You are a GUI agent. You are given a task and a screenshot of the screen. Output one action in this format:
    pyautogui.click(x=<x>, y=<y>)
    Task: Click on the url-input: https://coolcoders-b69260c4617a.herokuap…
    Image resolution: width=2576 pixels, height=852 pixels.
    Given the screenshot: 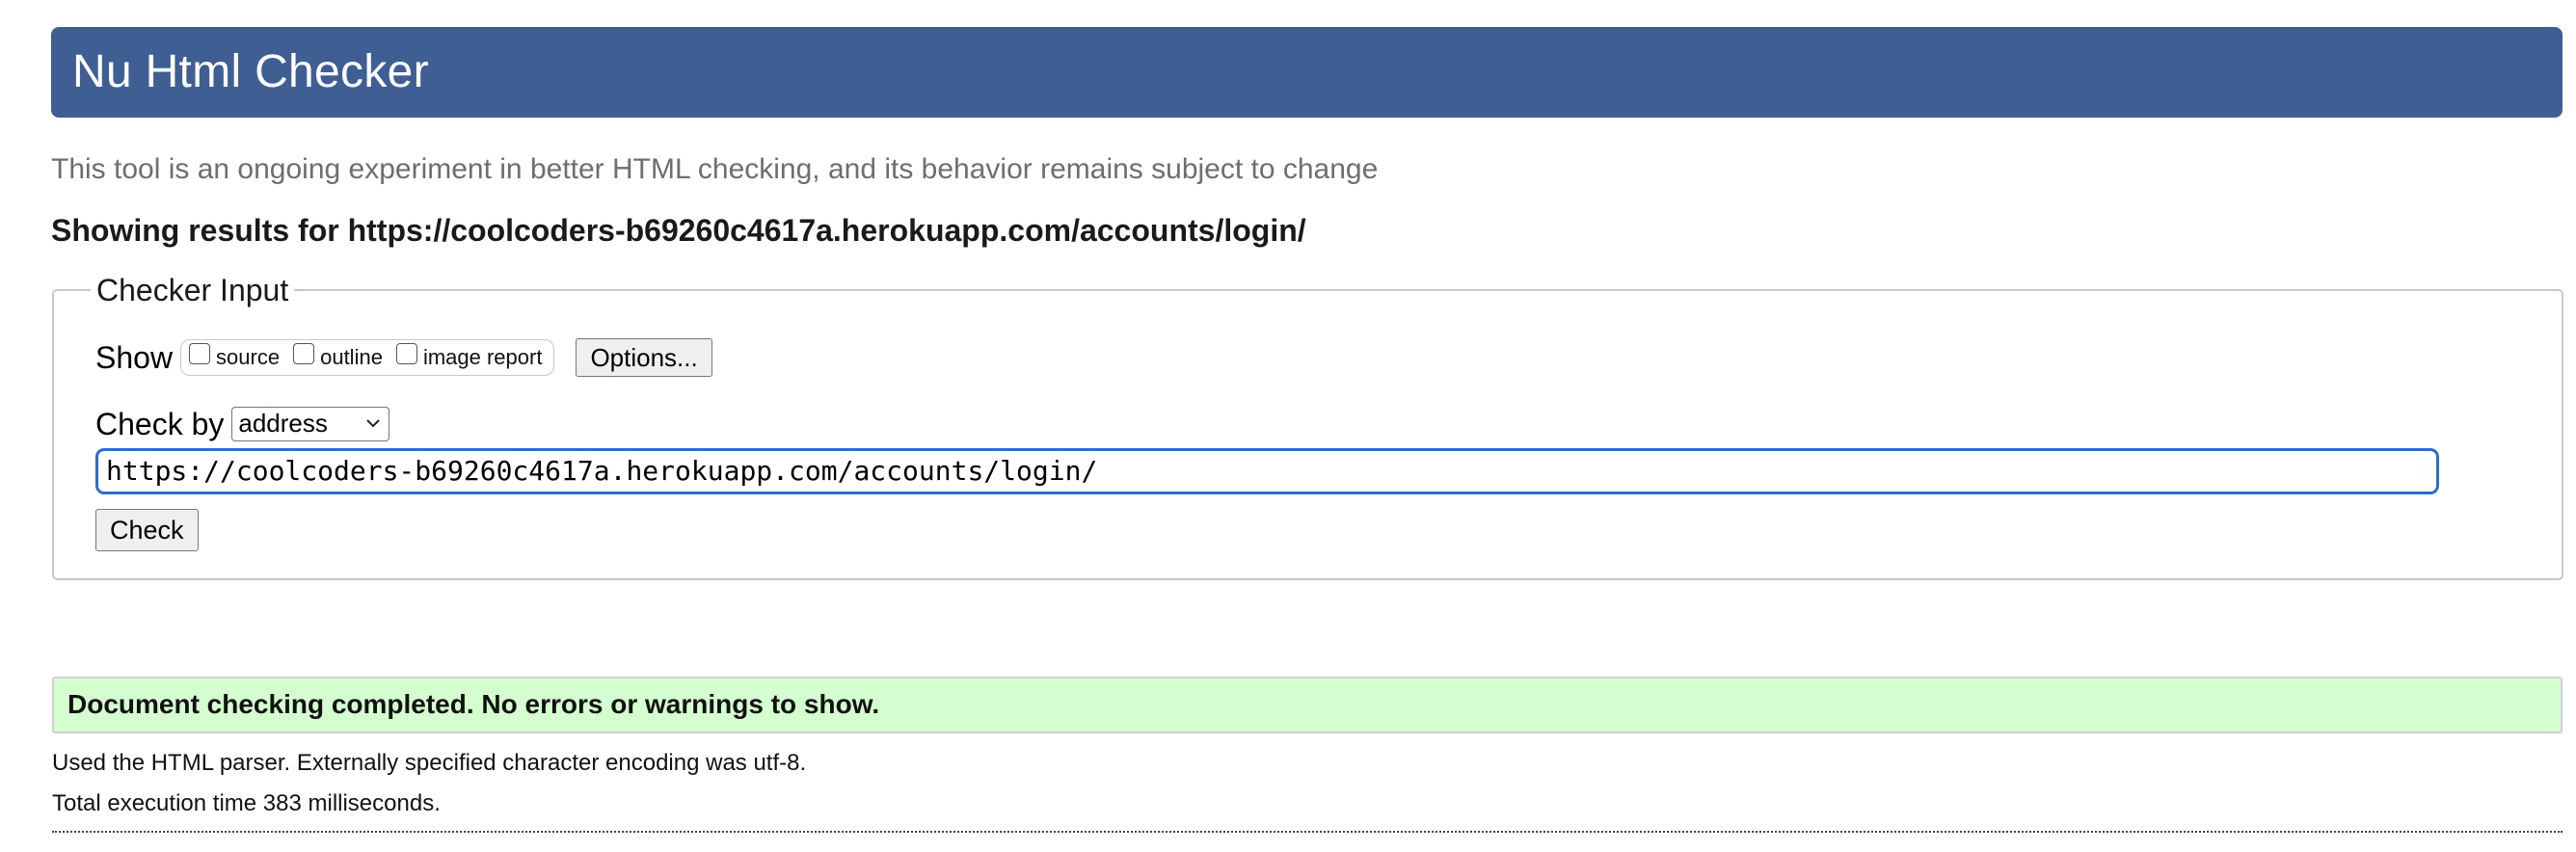 What is the action you would take?
    pyautogui.click(x=1267, y=471)
    